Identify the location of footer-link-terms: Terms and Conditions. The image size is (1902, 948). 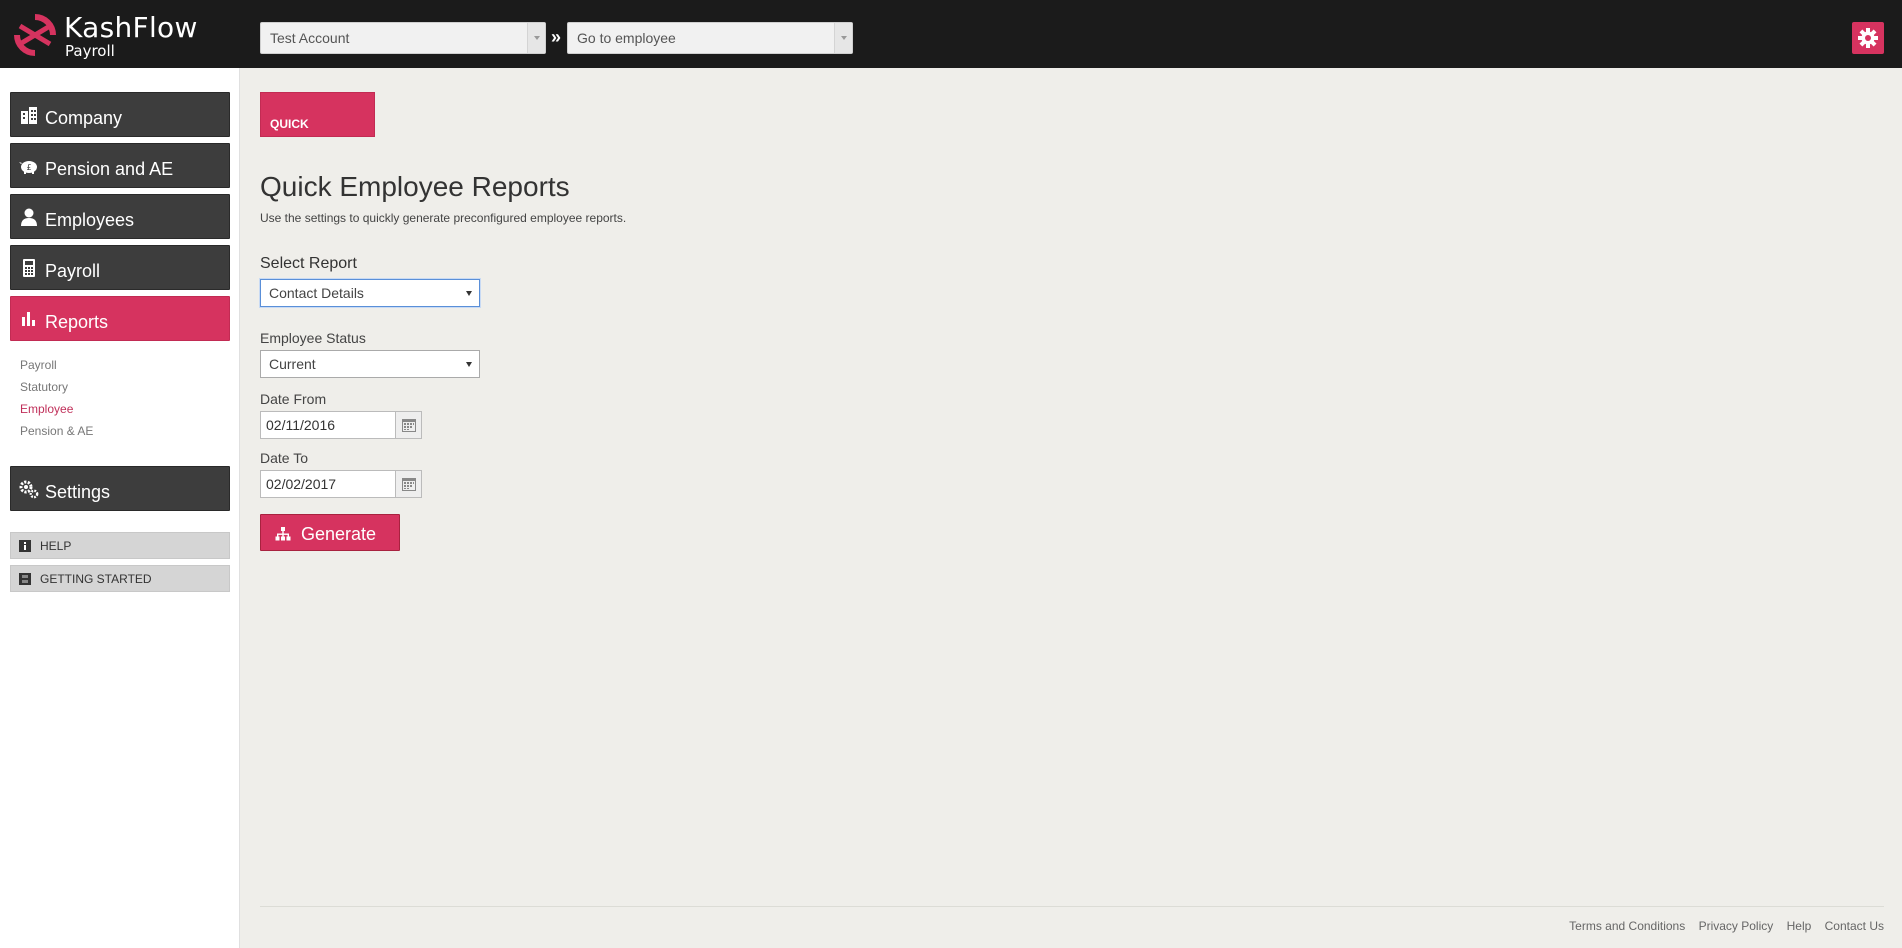
(1627, 926).